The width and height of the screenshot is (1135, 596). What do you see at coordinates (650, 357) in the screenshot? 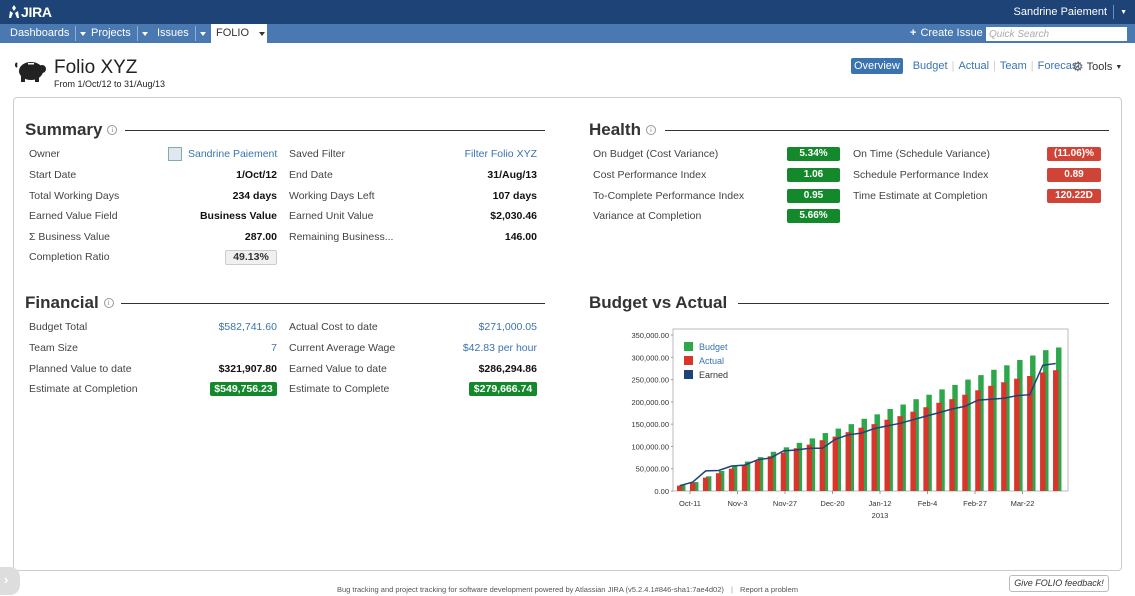
I see `y-tick-label: 300,000.00` at bounding box center [650, 357].